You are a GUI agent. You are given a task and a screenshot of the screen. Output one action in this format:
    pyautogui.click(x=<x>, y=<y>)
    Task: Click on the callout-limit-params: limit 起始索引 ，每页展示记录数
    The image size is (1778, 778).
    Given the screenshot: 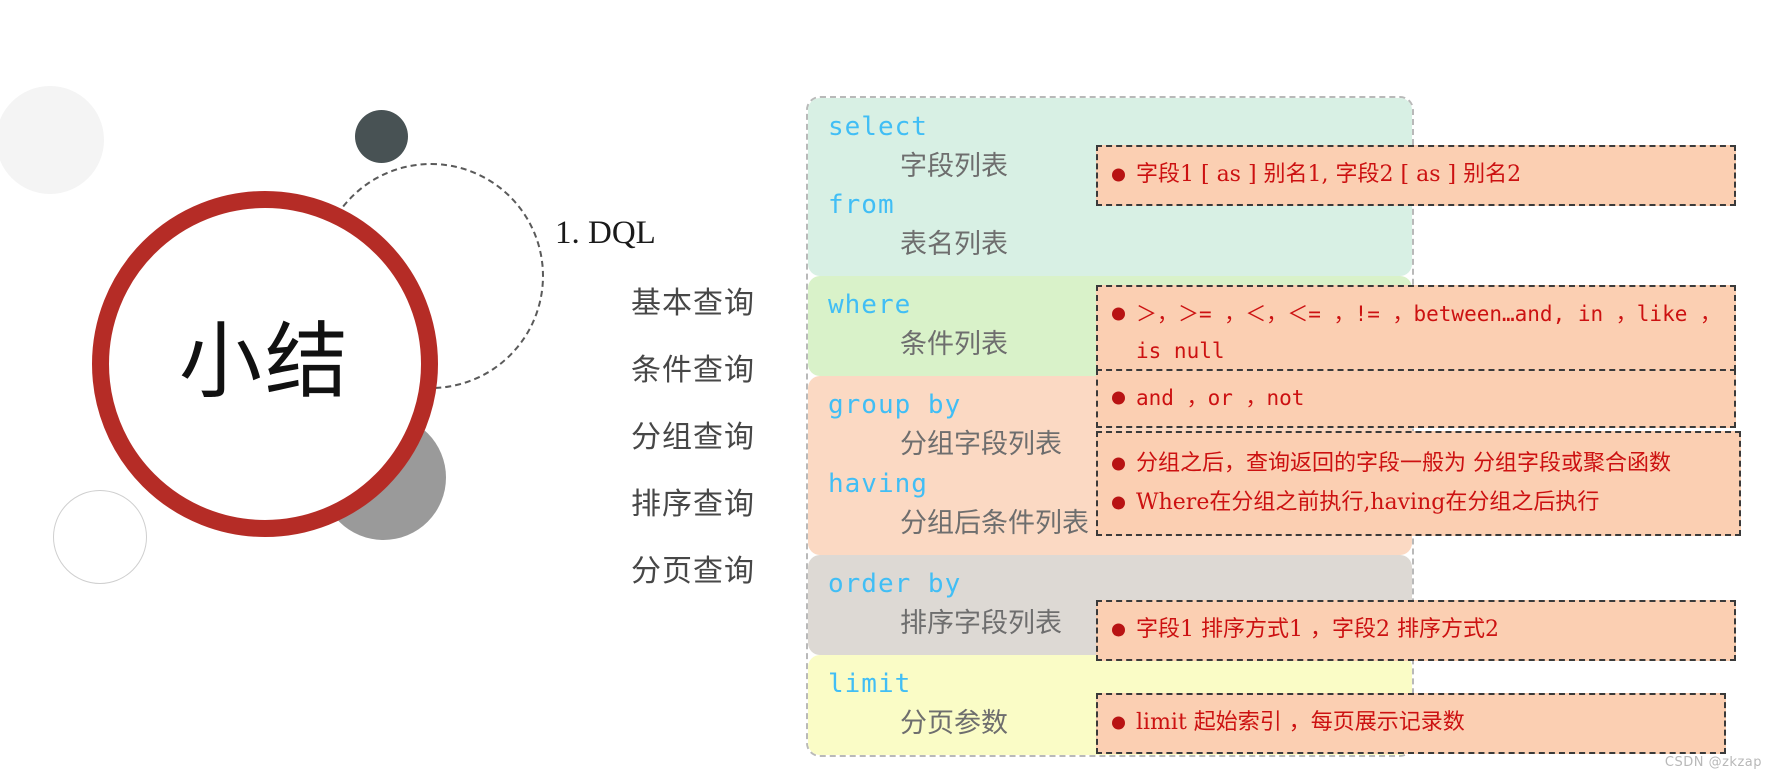 What is the action you would take?
    pyautogui.click(x=1411, y=723)
    